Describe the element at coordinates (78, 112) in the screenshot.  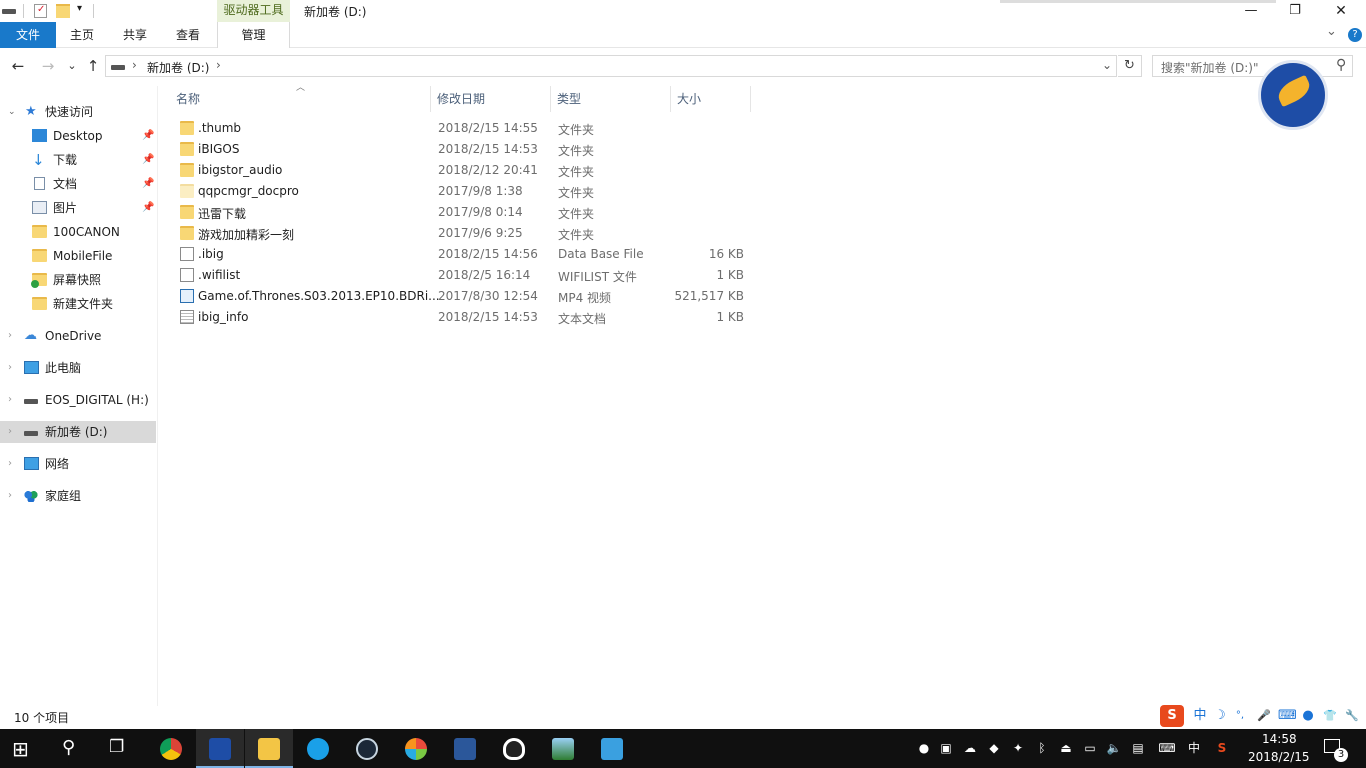
I see `nav-quick-access: ⌄ ★ 快速访问` at that location.